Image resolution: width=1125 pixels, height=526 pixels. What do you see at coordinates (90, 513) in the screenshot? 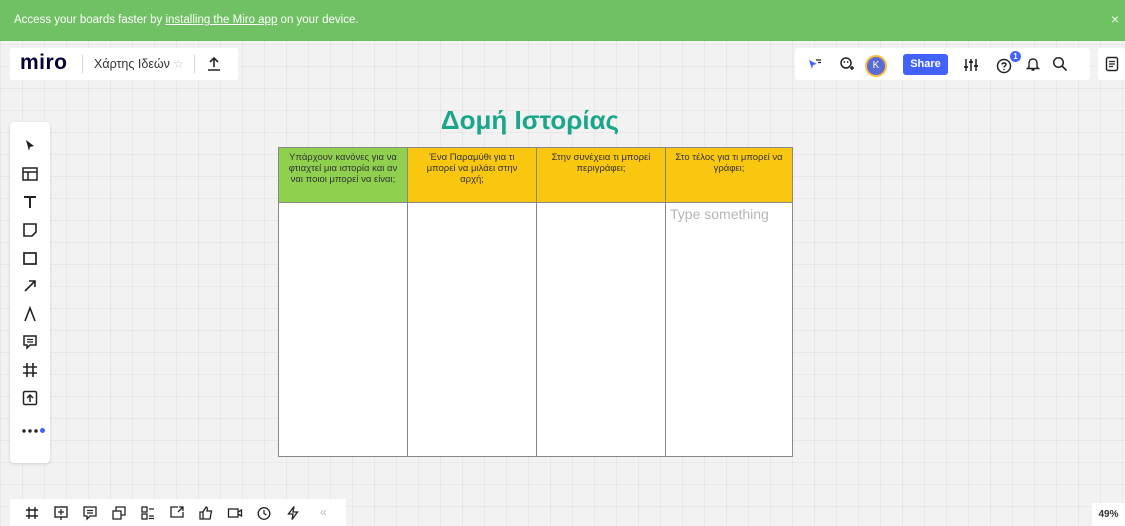
I see `comments-icon` at bounding box center [90, 513].